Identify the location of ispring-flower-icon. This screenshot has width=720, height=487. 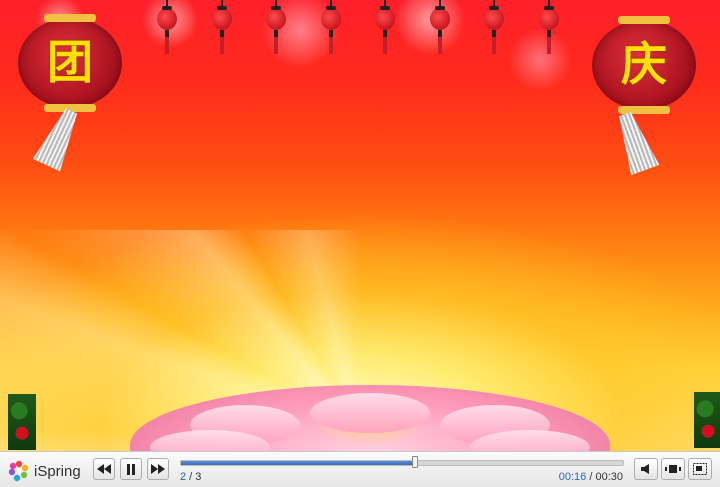
(19, 471).